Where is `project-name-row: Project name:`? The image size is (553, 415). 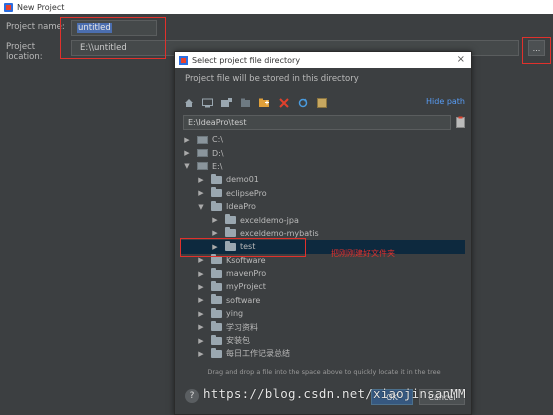 project-name-row: Project name: is located at coordinates (38, 27).